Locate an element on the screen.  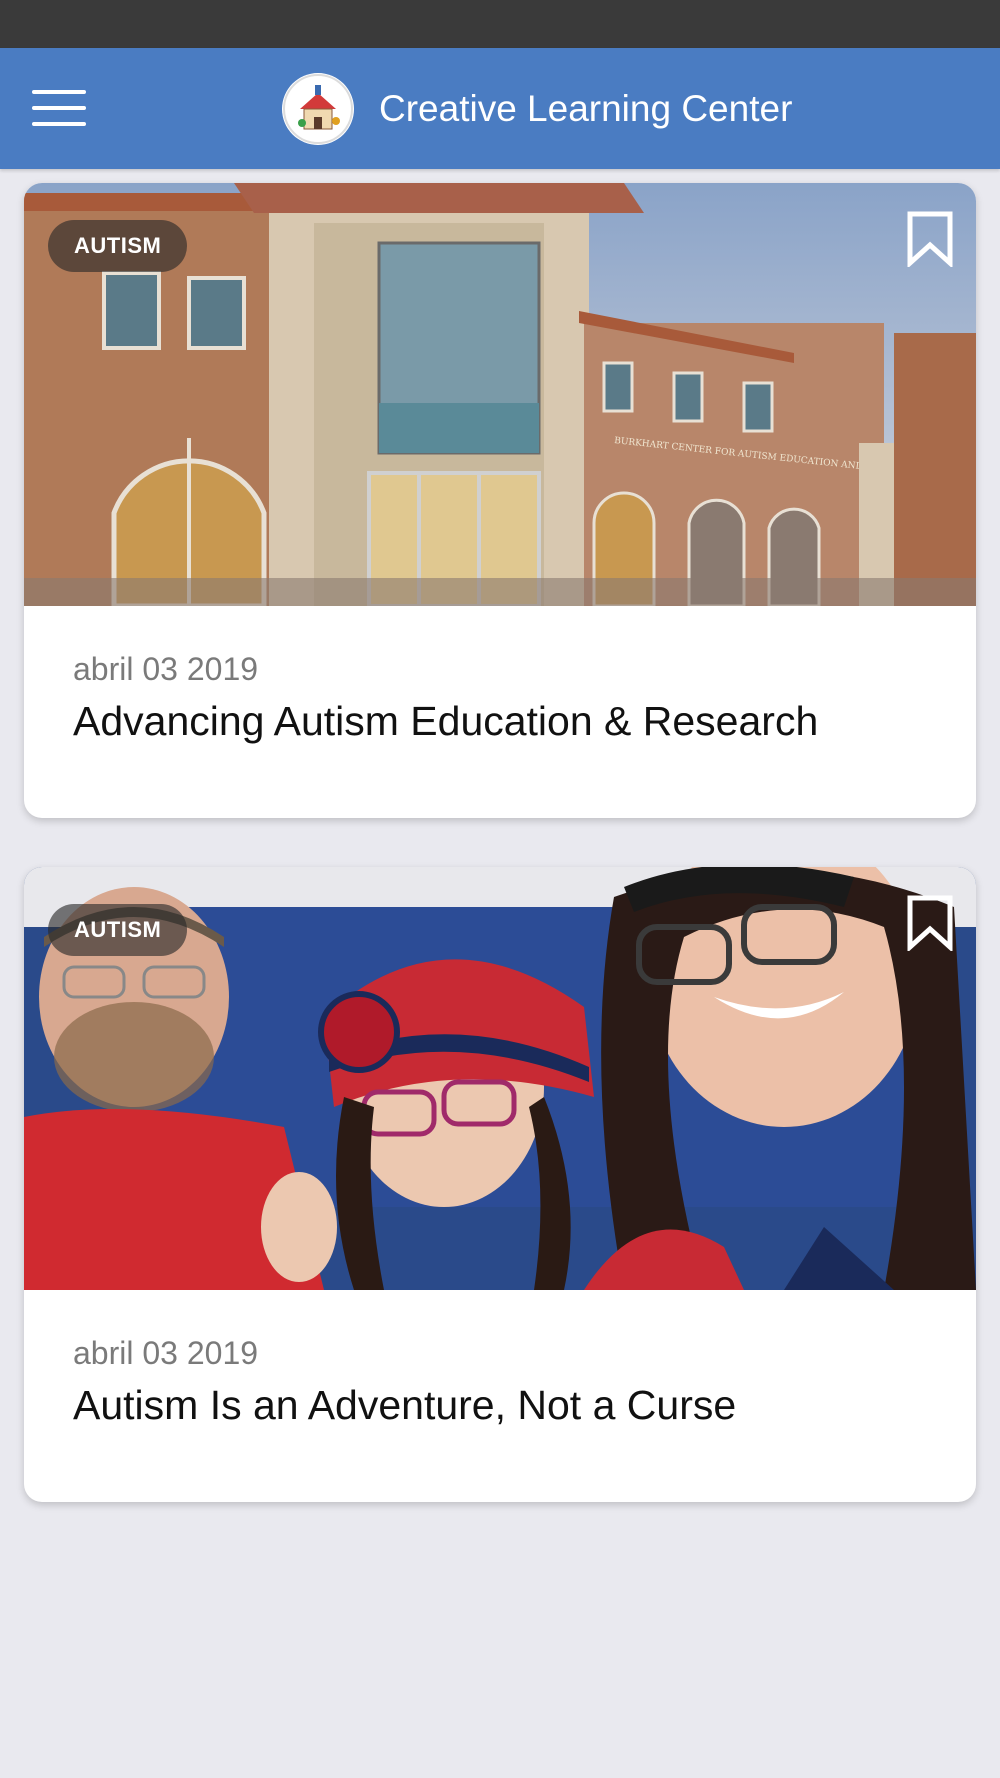
article-title: Autism Is an Adventure, Not a Curse is located at coordinates (404, 1405).